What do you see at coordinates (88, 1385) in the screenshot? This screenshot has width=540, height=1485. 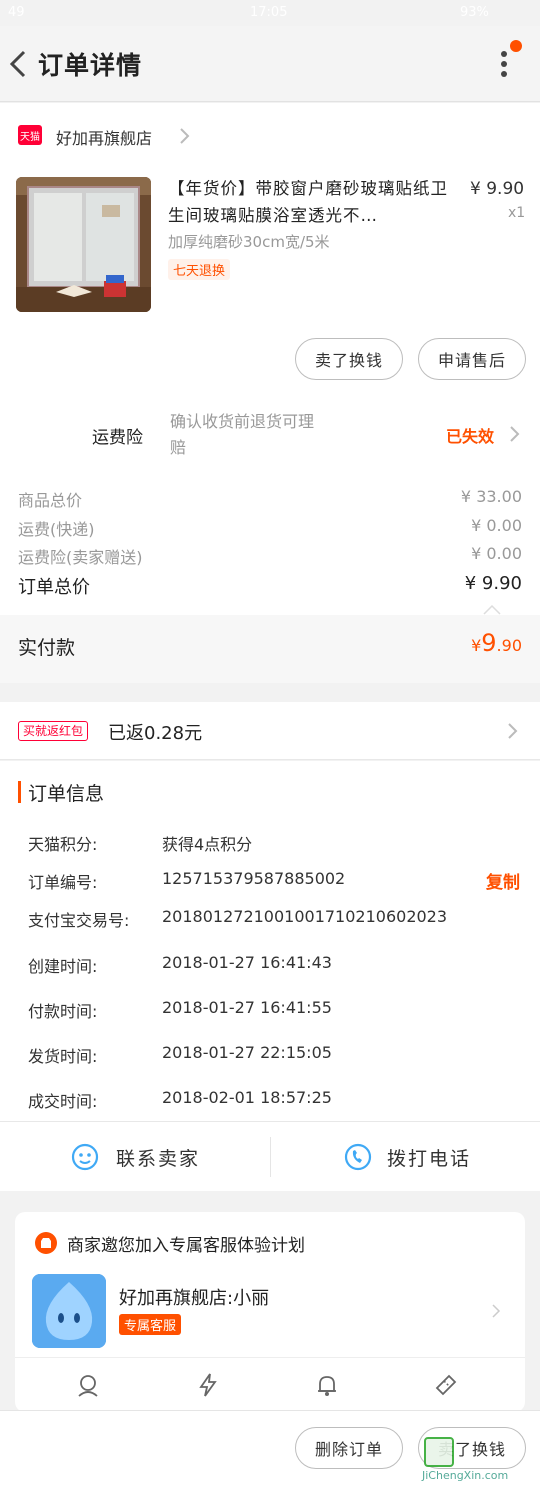 I see `service-headset-icon` at bounding box center [88, 1385].